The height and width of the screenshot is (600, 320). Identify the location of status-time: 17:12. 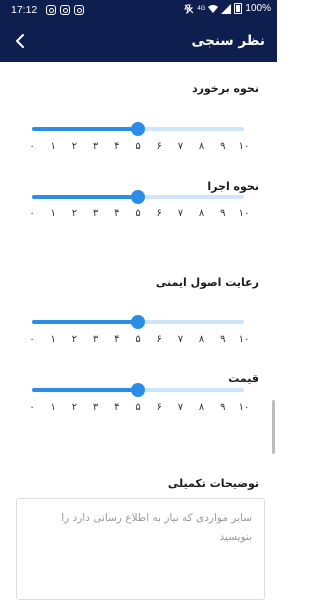
(24, 10).